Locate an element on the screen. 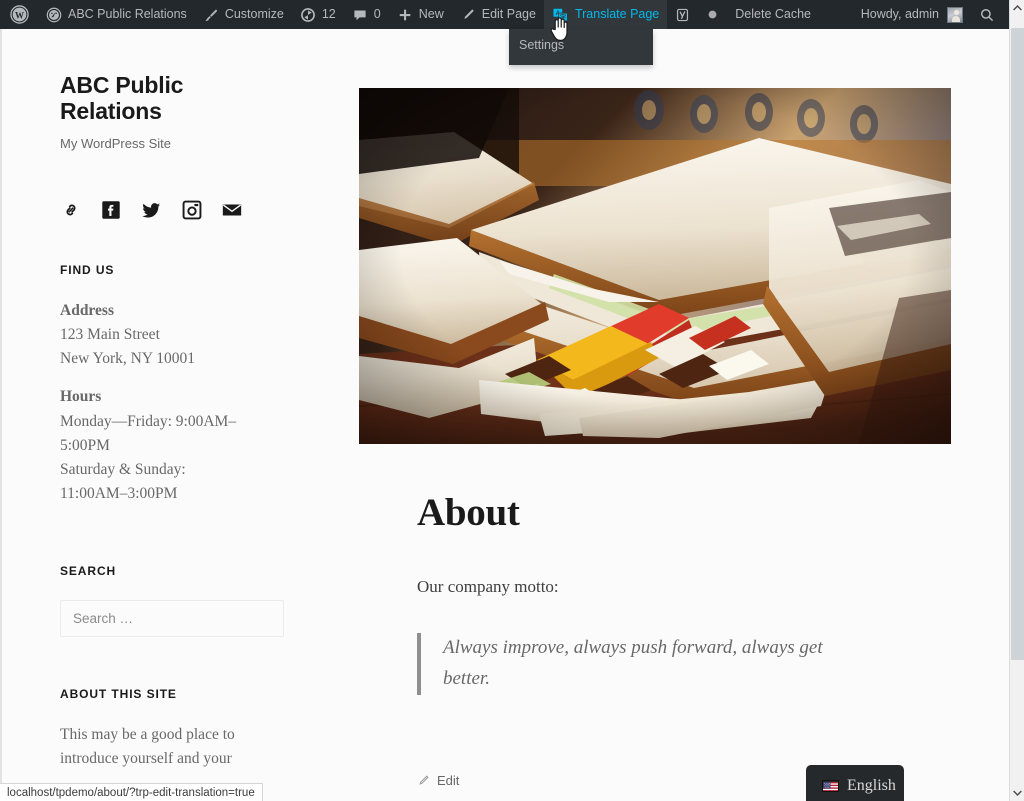 Image resolution: width=1024 pixels, height=801 pixels. avatar is located at coordinates (955, 14).